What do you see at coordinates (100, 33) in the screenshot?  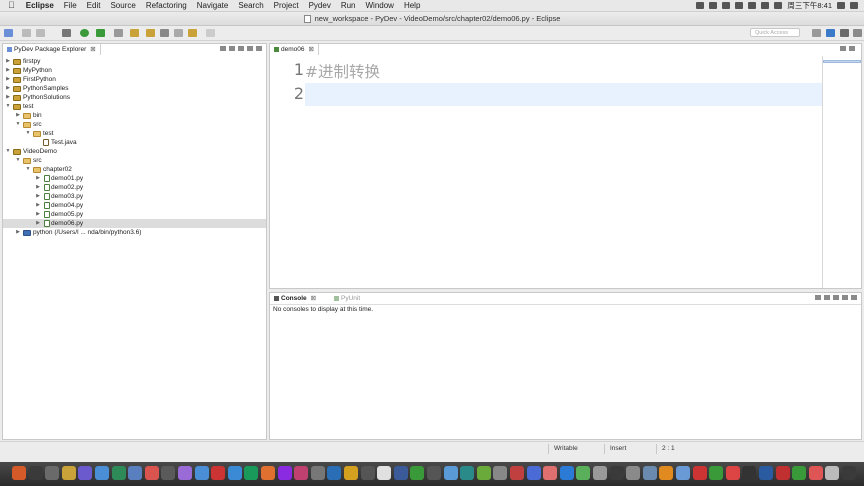 I see `external-tools-icon` at bounding box center [100, 33].